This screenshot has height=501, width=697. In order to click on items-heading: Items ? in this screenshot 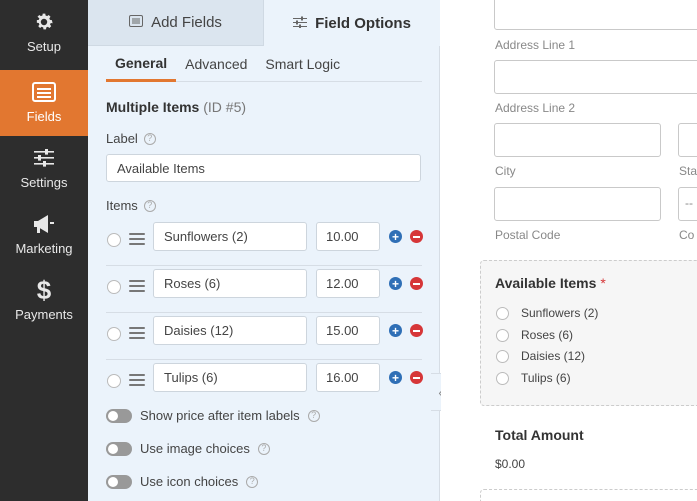, I will do `click(131, 205)`.